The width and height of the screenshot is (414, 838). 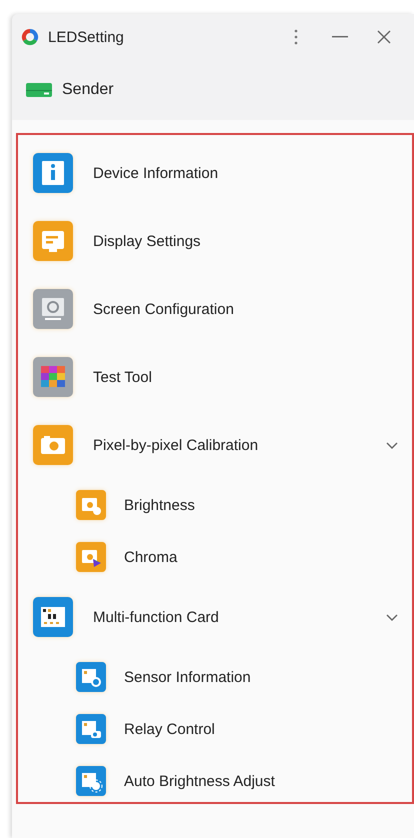 I want to click on menu-item: Multi-function Card, so click(x=215, y=617).